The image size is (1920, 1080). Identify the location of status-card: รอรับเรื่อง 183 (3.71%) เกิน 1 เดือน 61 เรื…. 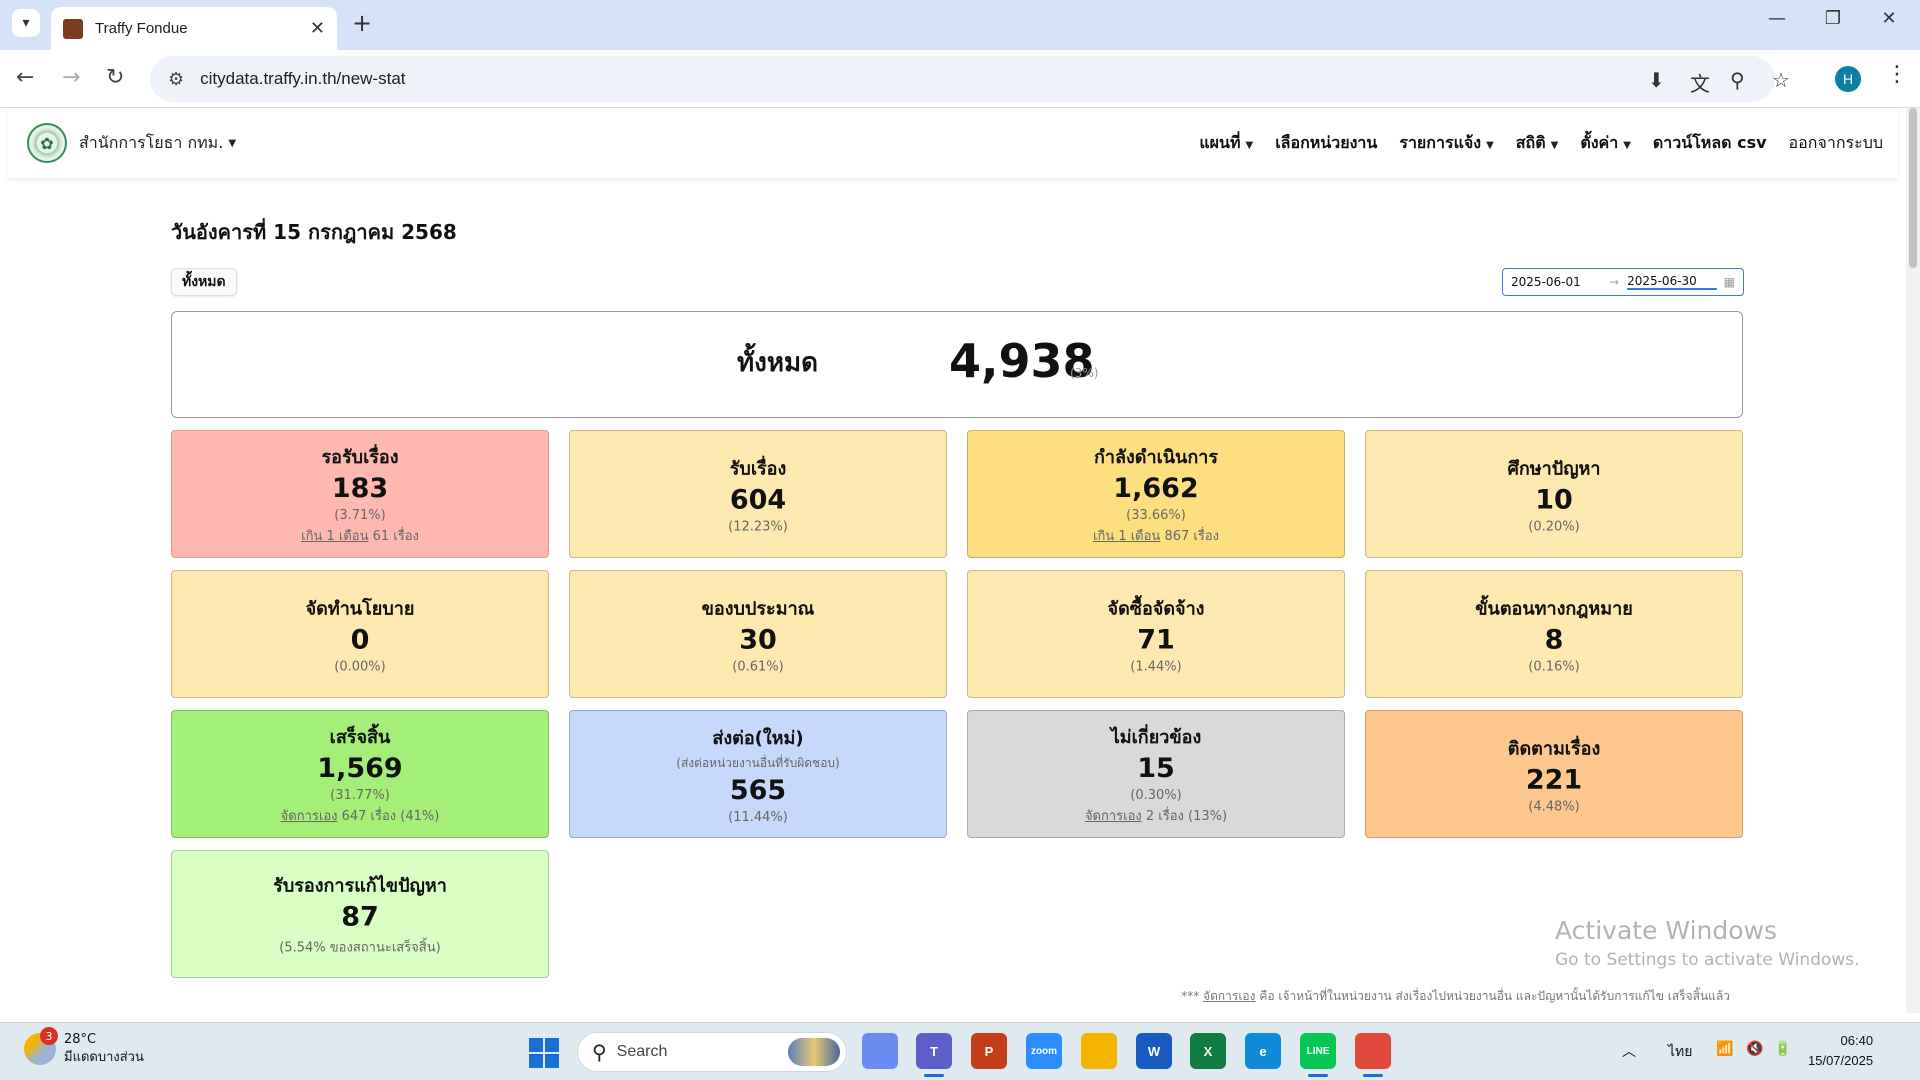
(360, 494).